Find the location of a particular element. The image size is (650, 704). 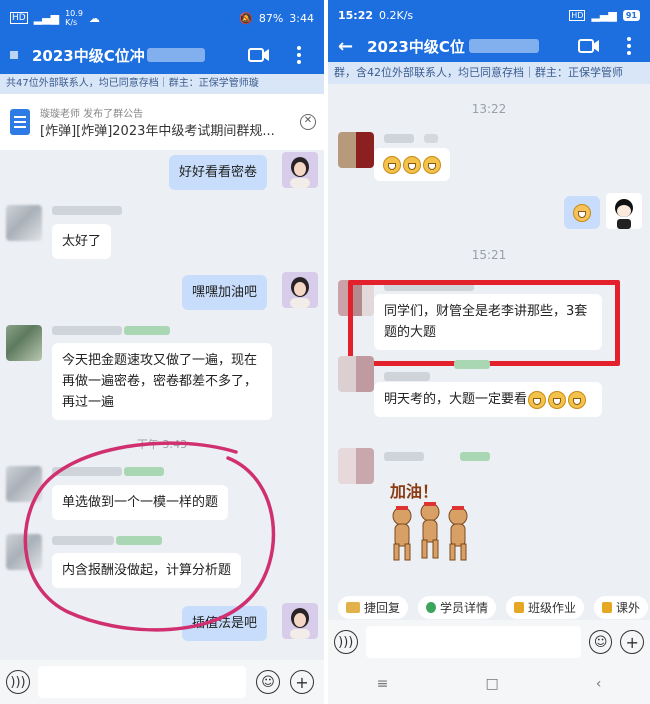

extracurricular-icon is located at coordinates (607, 607).